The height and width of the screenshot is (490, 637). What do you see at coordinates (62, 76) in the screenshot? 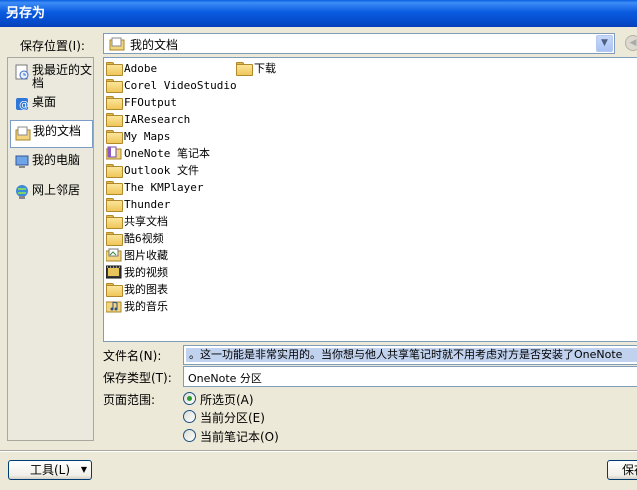
I see `place-label: 我最近的文档` at bounding box center [62, 76].